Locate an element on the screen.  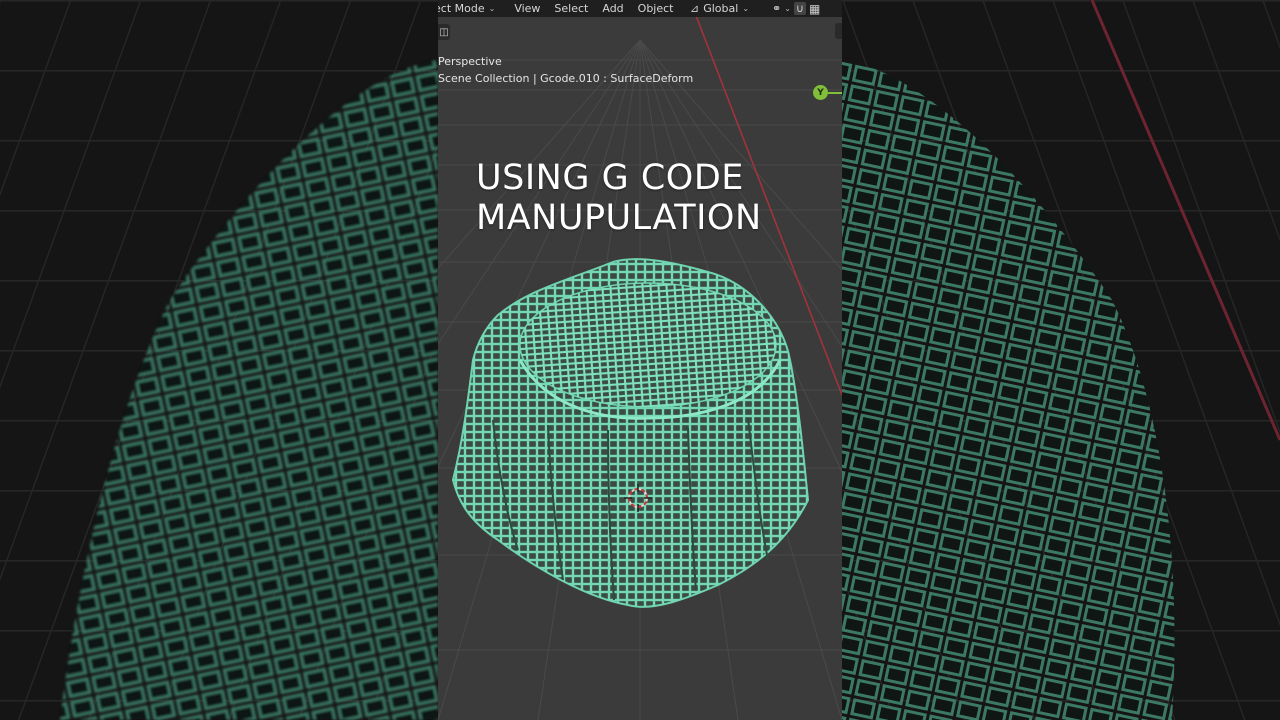
viewport-menu: View Select Add Object is located at coordinates (593, 8).